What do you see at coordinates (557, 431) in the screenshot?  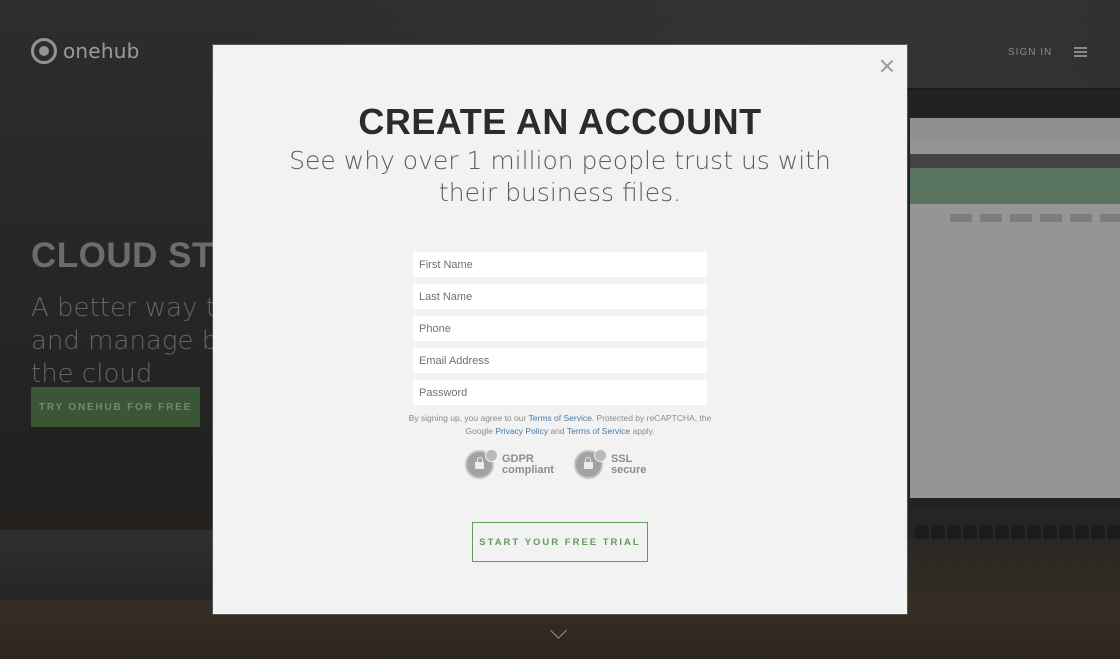 I see `legal-text: and` at bounding box center [557, 431].